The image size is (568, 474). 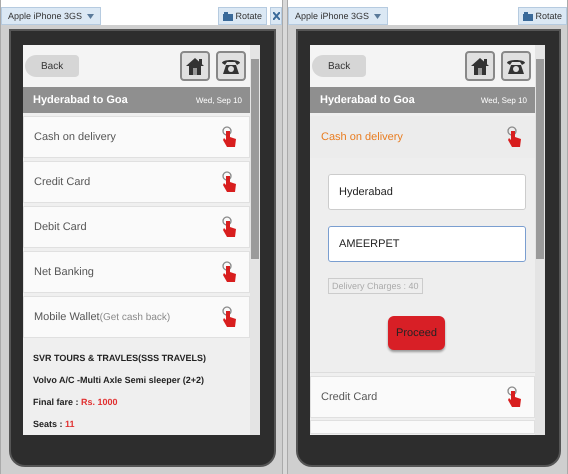 What do you see at coordinates (102, 317) in the screenshot?
I see `option-label: Mobile Wallet(Get cash back)` at bounding box center [102, 317].